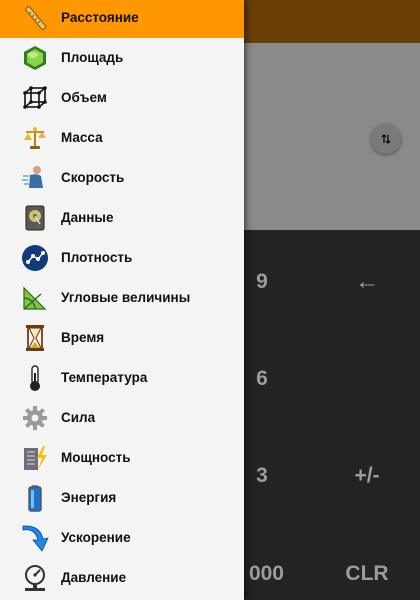 The width and height of the screenshot is (420, 600). I want to click on density-molecule-icon, so click(35, 258).